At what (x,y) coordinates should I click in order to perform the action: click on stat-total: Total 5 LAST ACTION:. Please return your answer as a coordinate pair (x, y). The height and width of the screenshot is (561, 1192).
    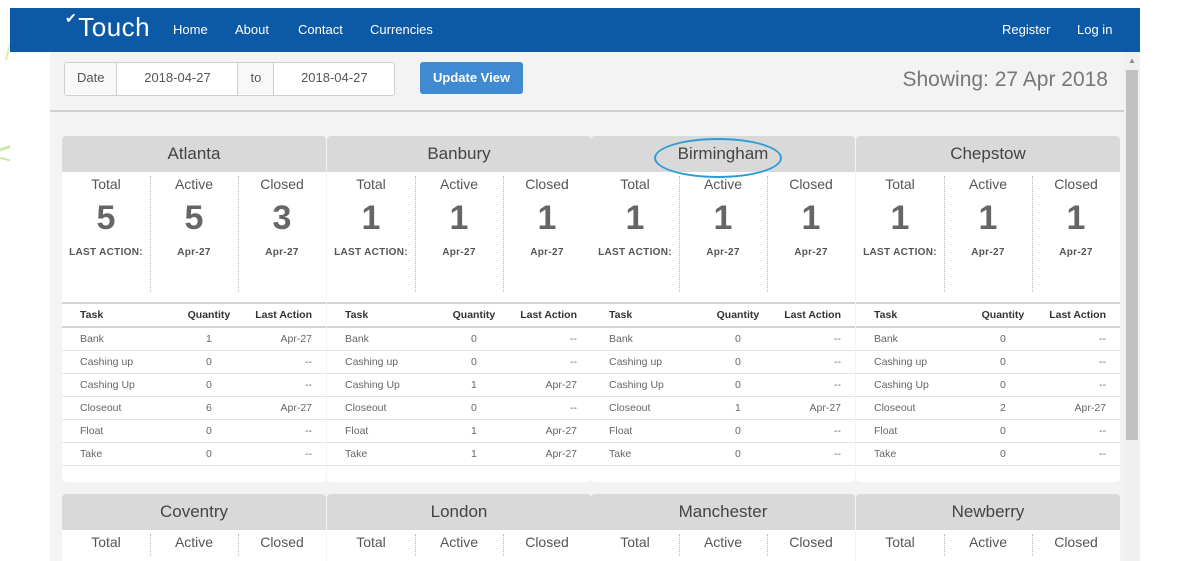
    Looking at the image, I should click on (106, 232).